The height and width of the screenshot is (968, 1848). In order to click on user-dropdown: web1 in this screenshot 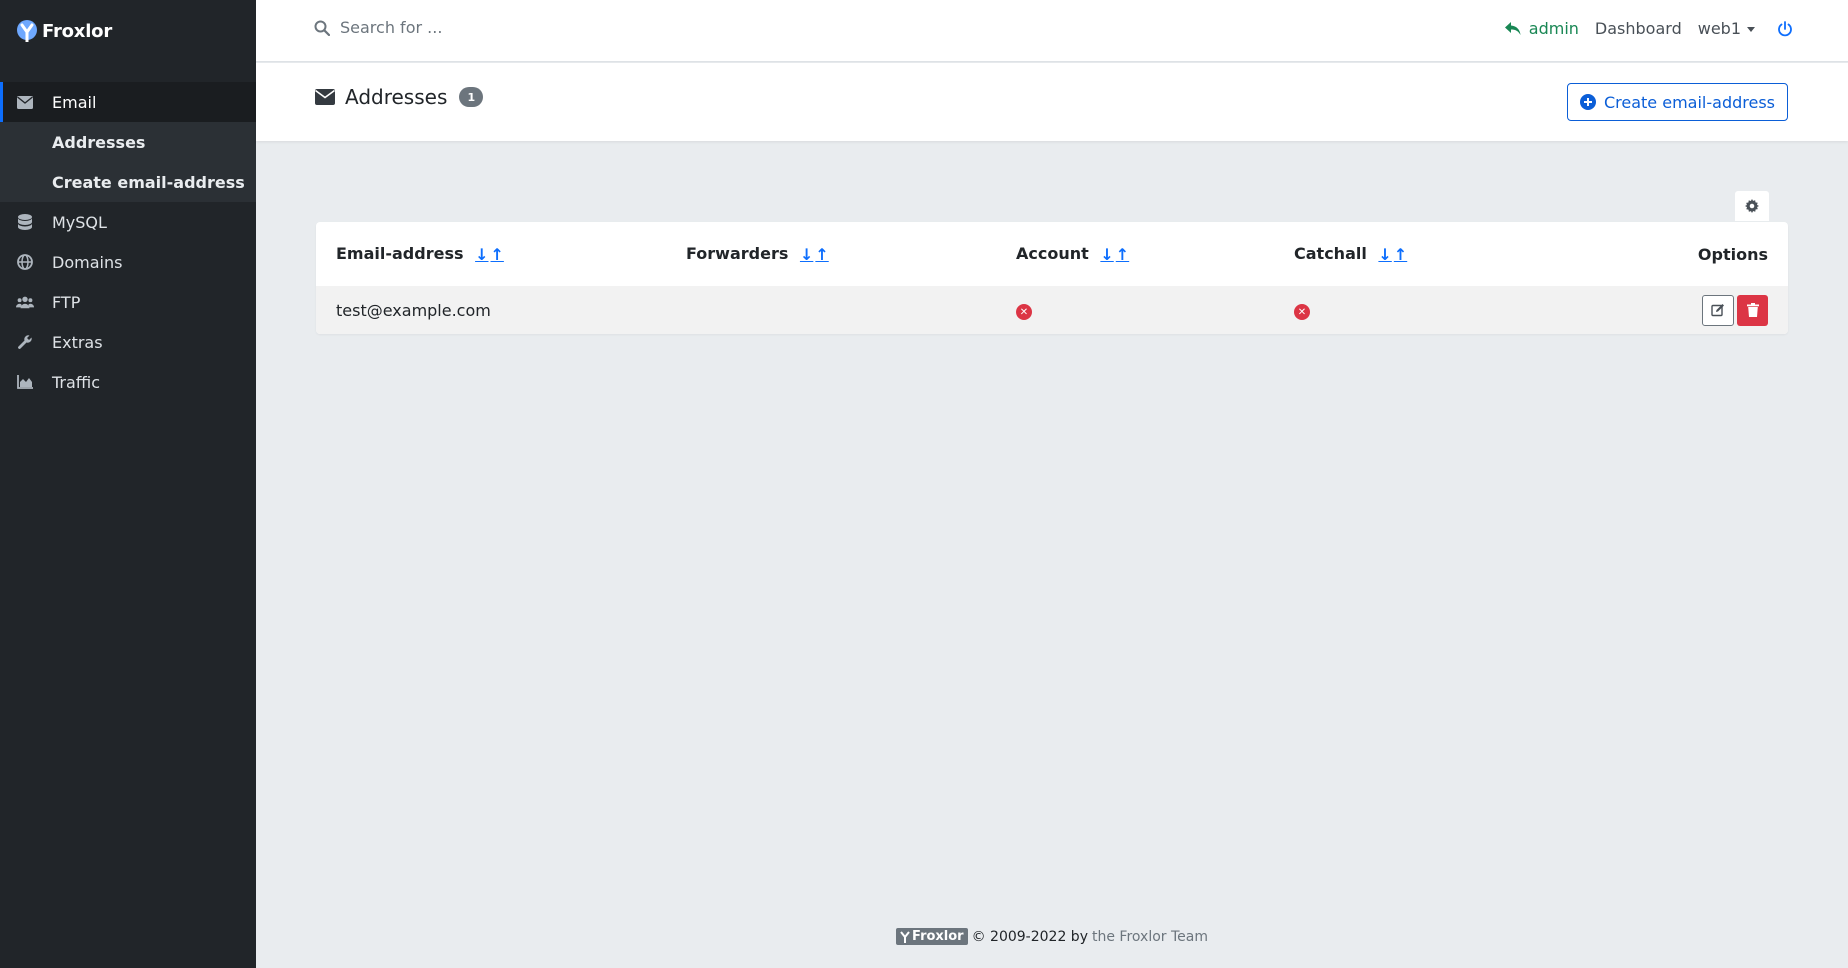, I will do `click(1726, 28)`.